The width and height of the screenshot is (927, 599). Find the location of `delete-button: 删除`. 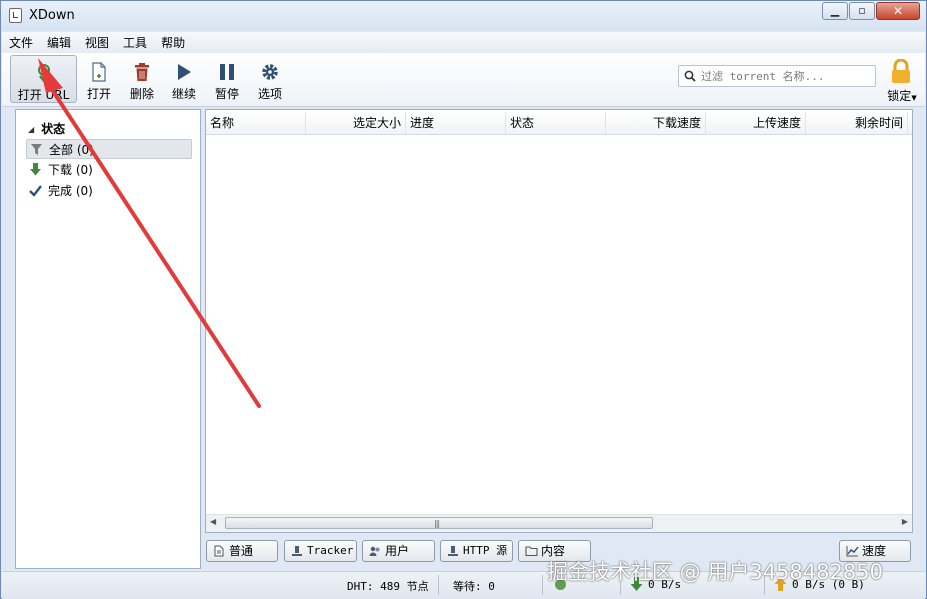

delete-button: 删除 is located at coordinates (142, 79).